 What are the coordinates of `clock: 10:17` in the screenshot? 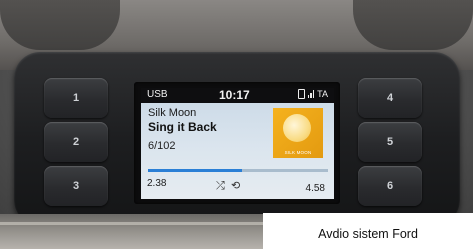 It's located at (234, 95).